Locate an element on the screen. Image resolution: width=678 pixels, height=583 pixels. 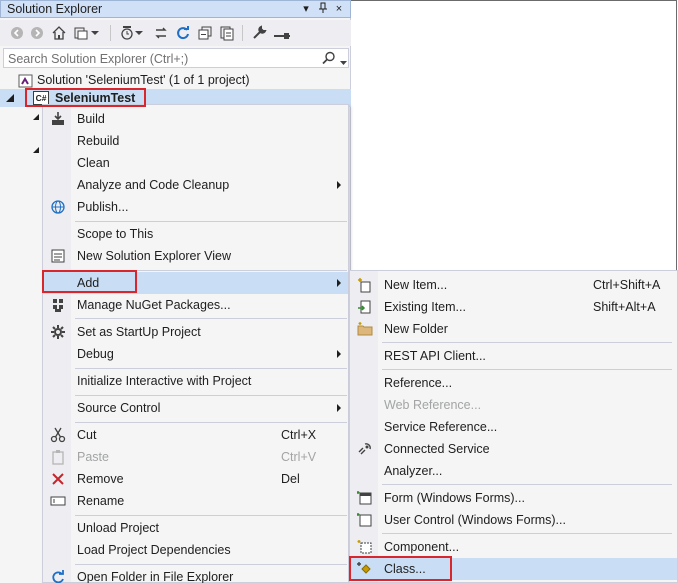
menu-item-set-startup-project: Set as StartUp Project is located at coordinates (195, 332).